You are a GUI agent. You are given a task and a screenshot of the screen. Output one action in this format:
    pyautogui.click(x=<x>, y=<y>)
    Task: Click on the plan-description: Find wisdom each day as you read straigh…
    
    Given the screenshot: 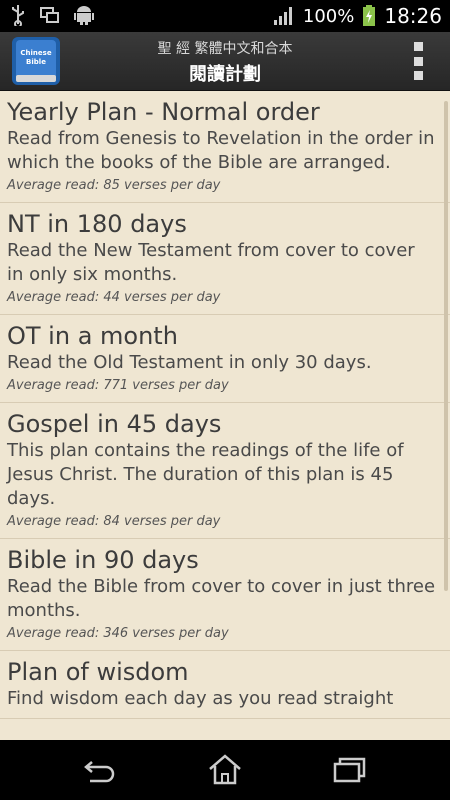 What is the action you would take?
    pyautogui.click(x=200, y=698)
    